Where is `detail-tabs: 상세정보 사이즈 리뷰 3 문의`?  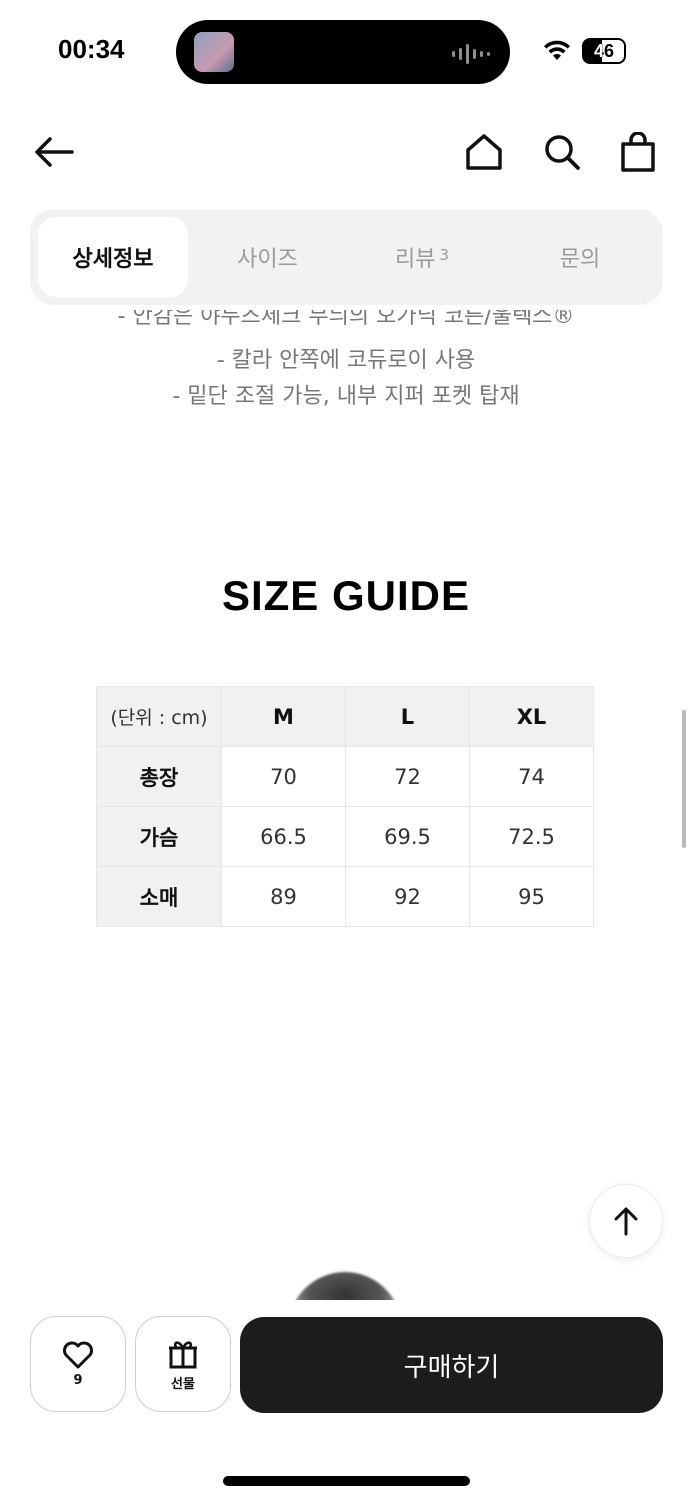
detail-tabs: 상세정보 사이즈 리뷰 3 문의 is located at coordinates (346, 257).